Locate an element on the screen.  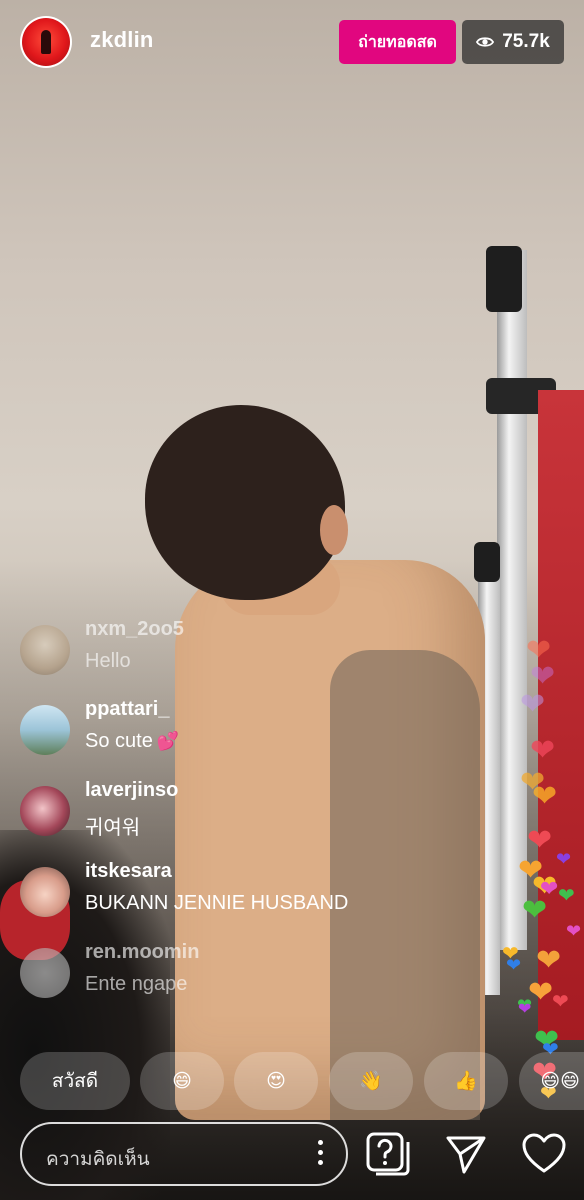
heart-eyes-icon: 😍 is located at coordinates (276, 1081).